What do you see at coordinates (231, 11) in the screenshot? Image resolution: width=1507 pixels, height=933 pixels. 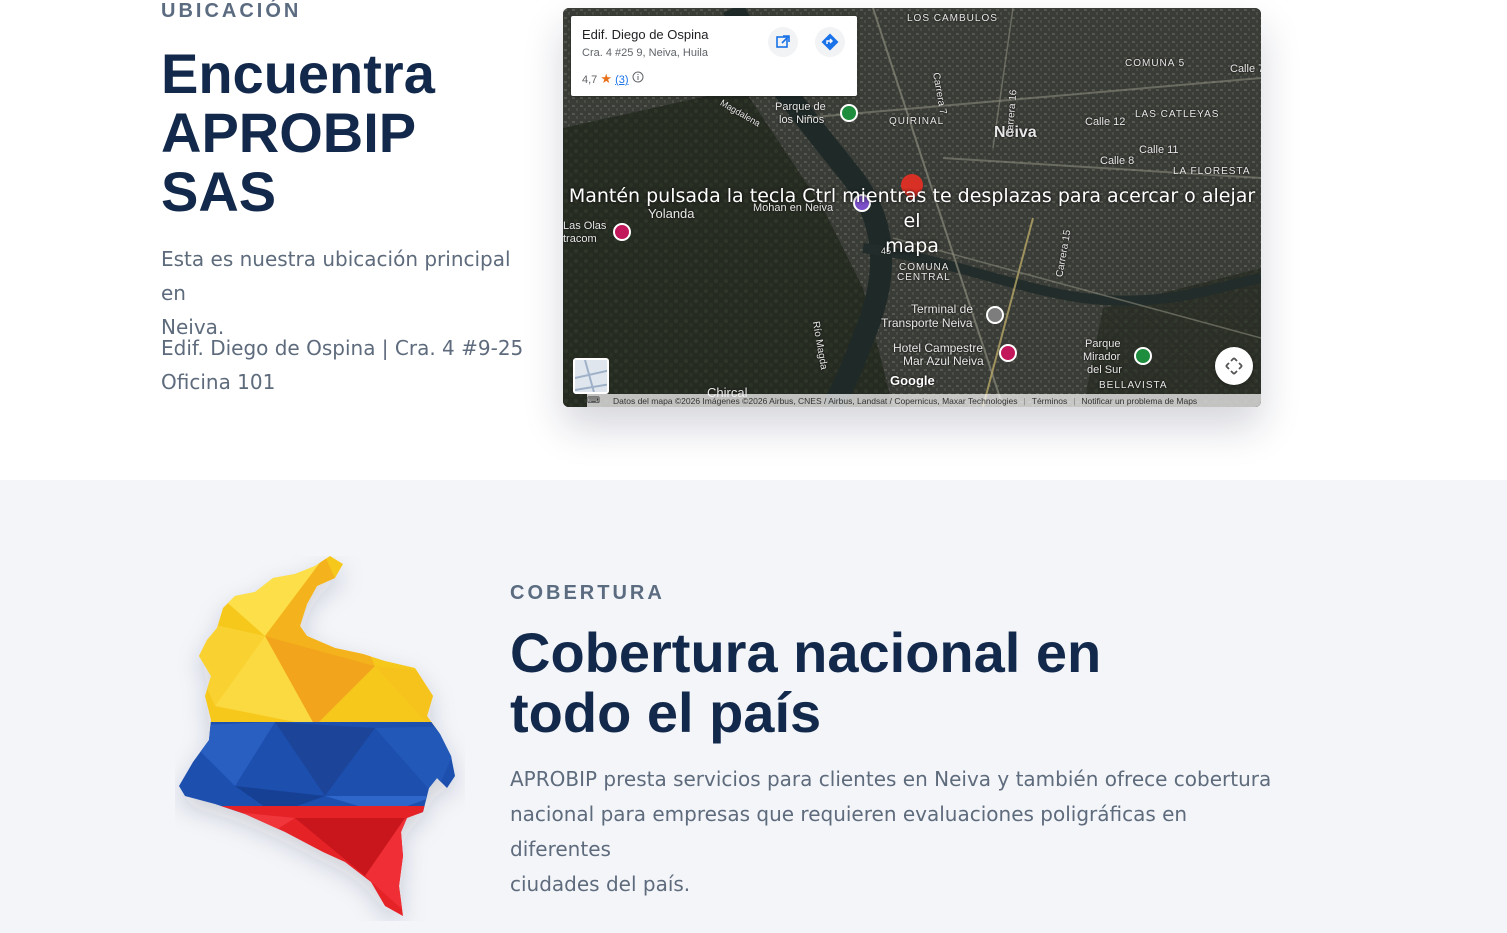 I see `ubicacion-eyebrow: UBICACIÓN` at bounding box center [231, 11].